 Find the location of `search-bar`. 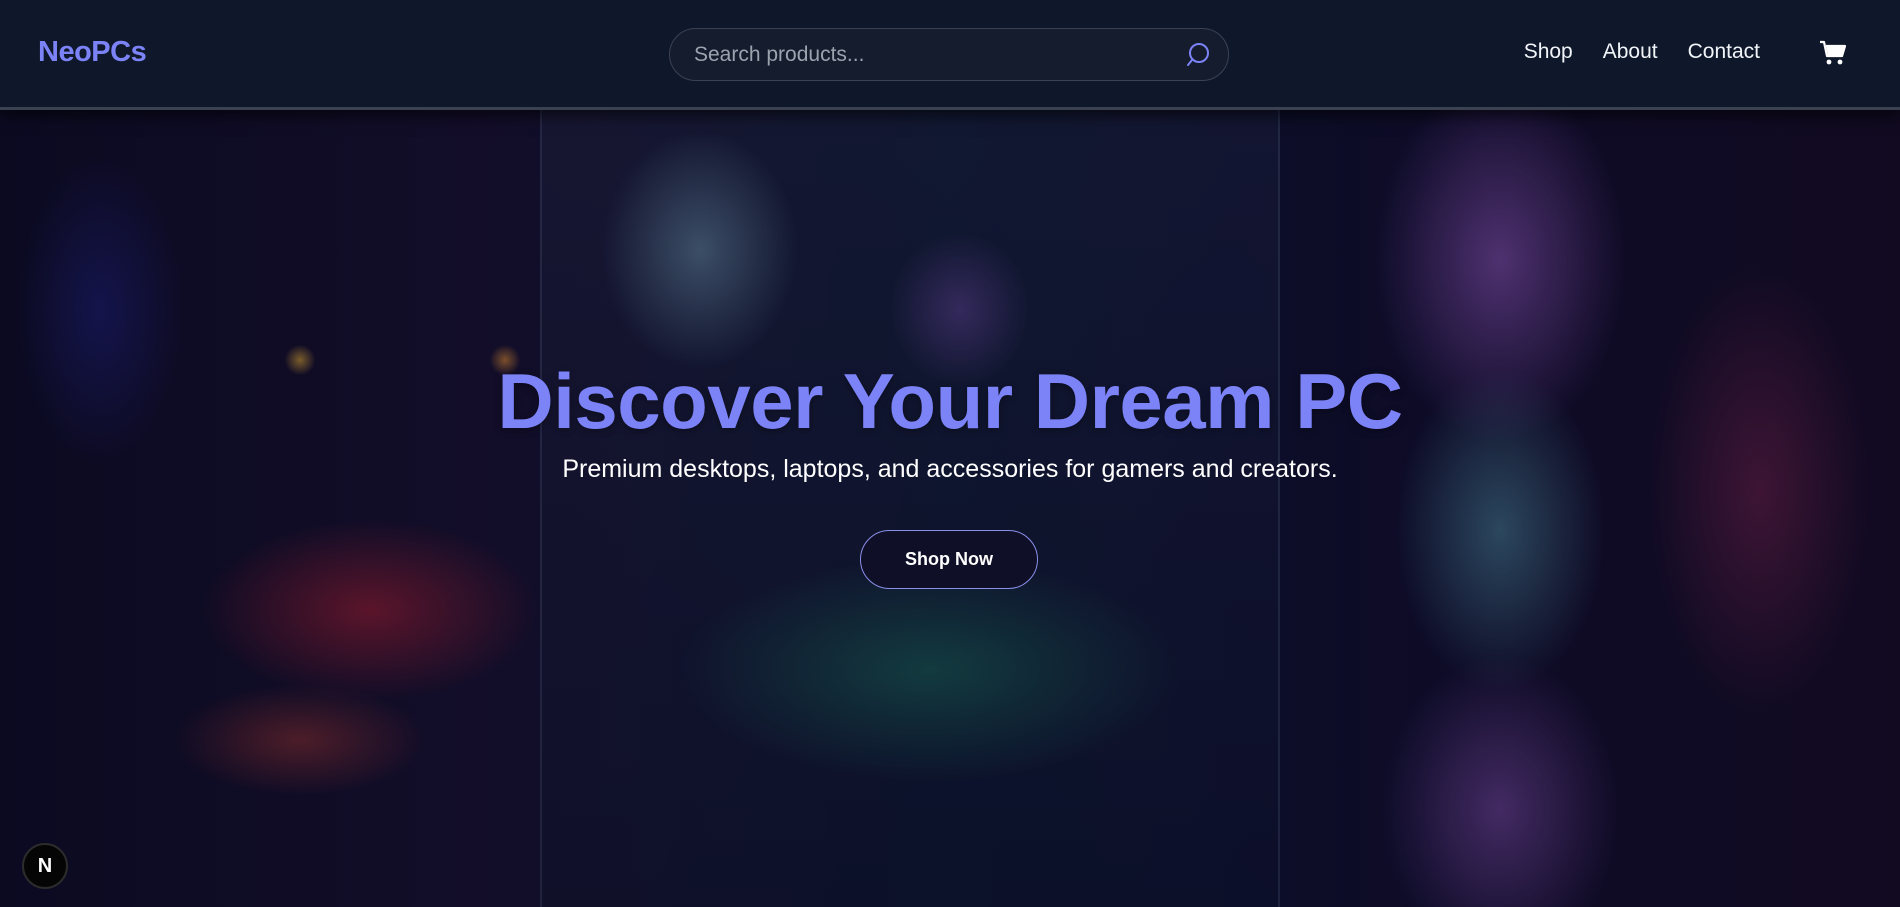

search-bar is located at coordinates (949, 54).